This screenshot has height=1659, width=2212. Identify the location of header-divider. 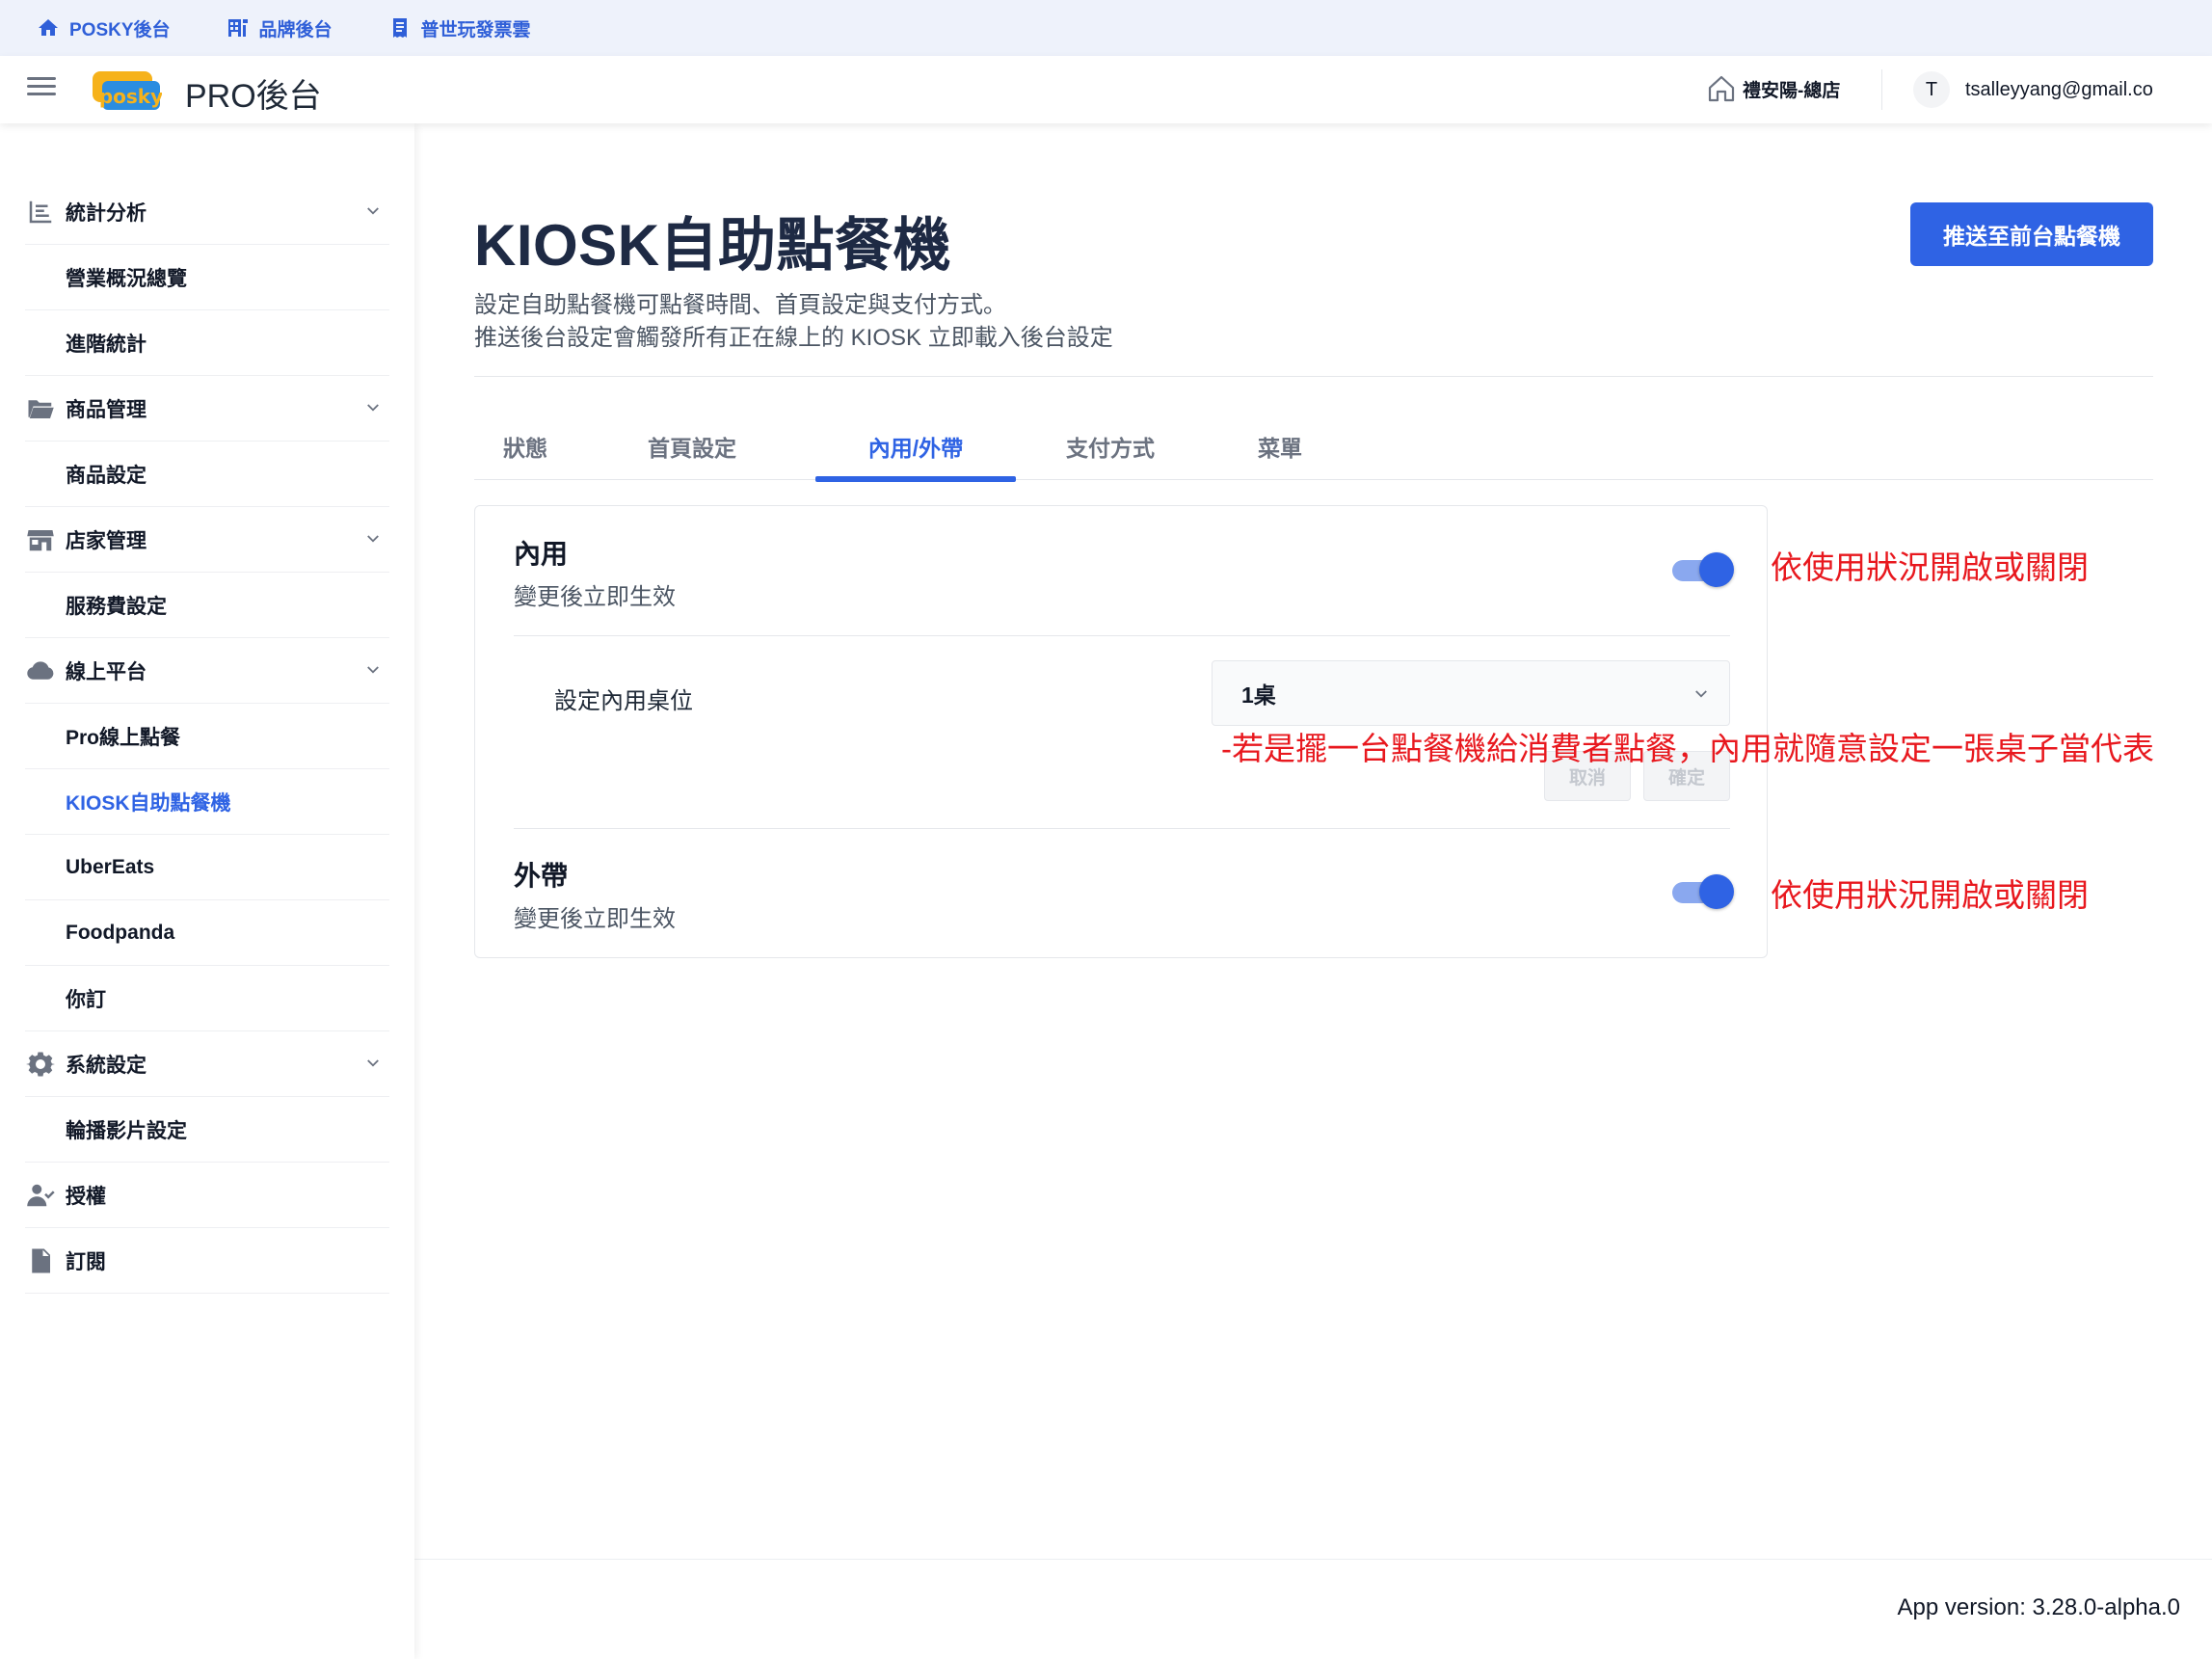
(1881, 89).